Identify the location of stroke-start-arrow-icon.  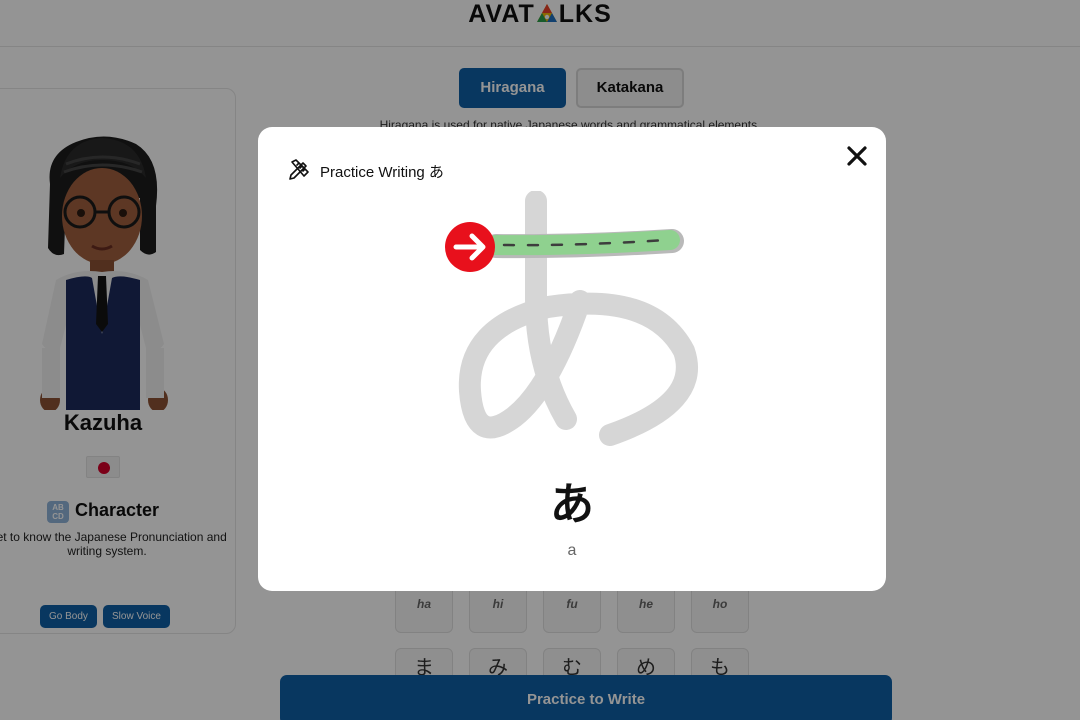
(470, 247).